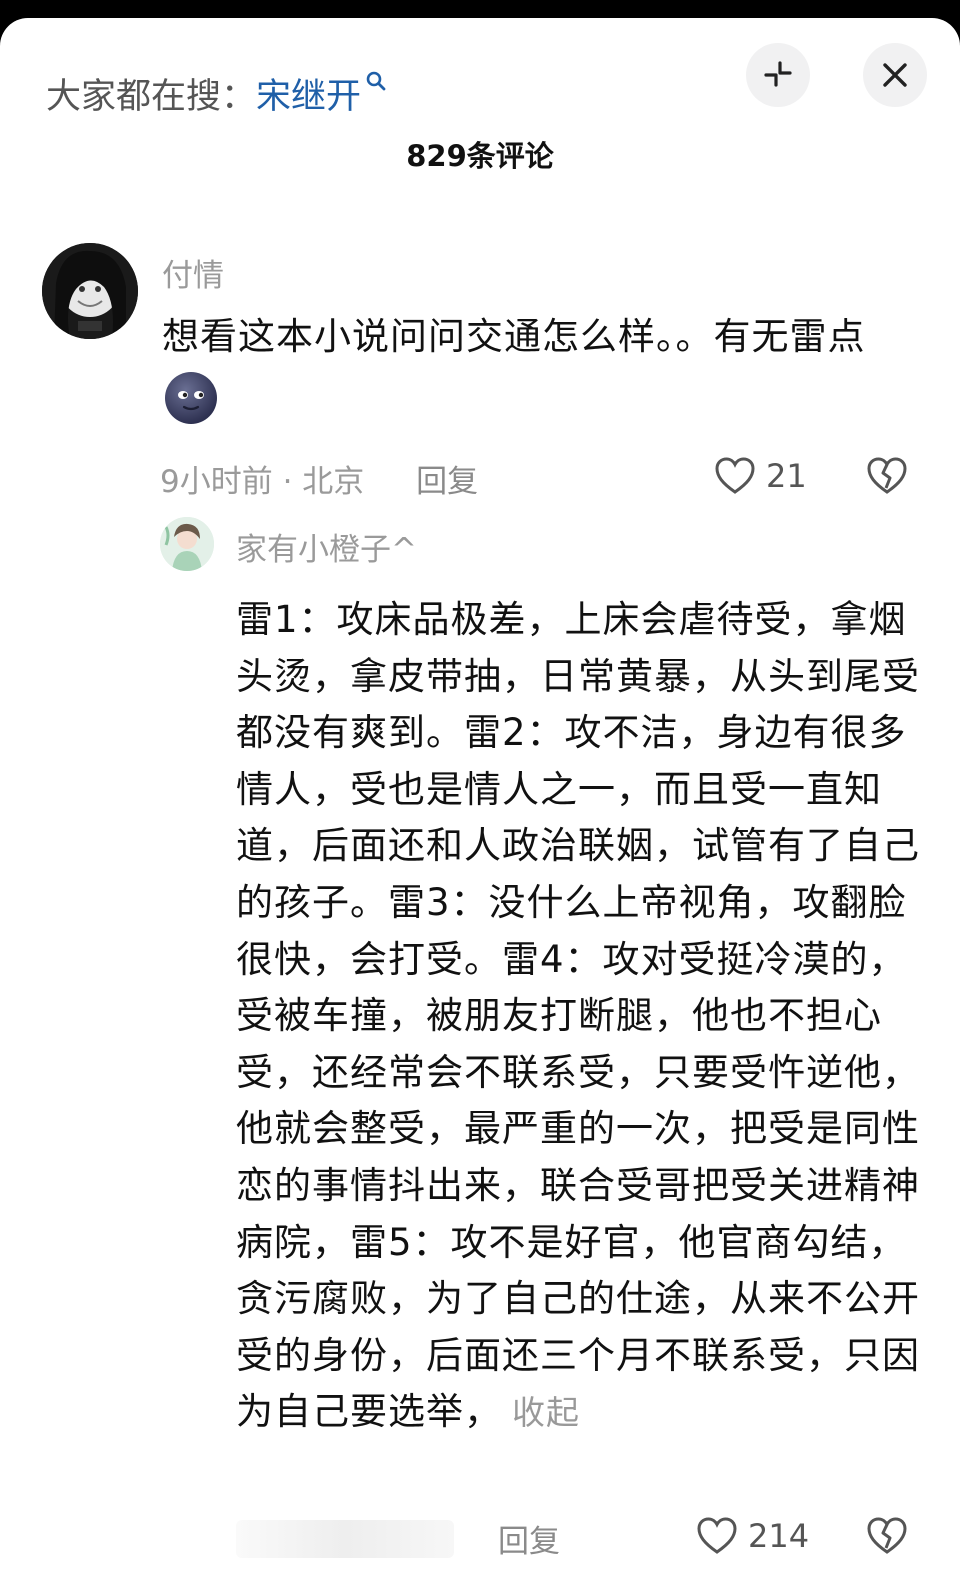 This screenshot has height=1569, width=960. I want to click on reply-dislike-button, so click(887, 1538).